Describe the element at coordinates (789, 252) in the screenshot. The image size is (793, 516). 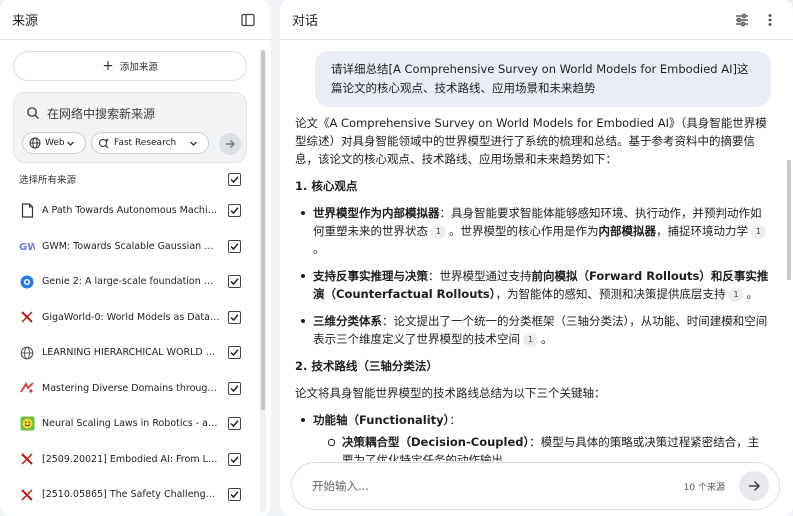
I see `chat-scrollbar` at that location.